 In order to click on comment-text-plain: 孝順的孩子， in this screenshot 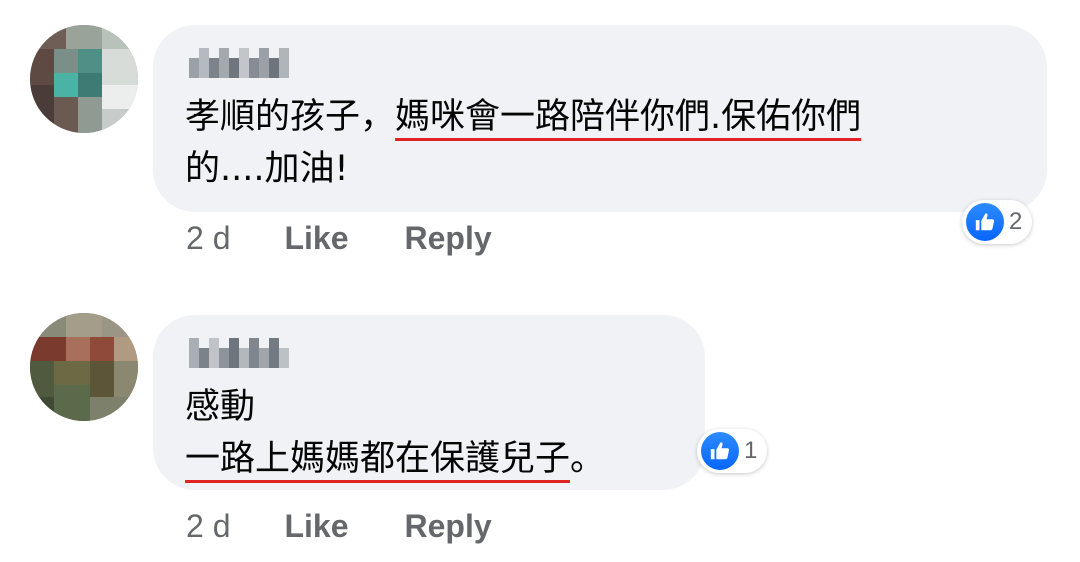, I will do `click(290, 117)`.